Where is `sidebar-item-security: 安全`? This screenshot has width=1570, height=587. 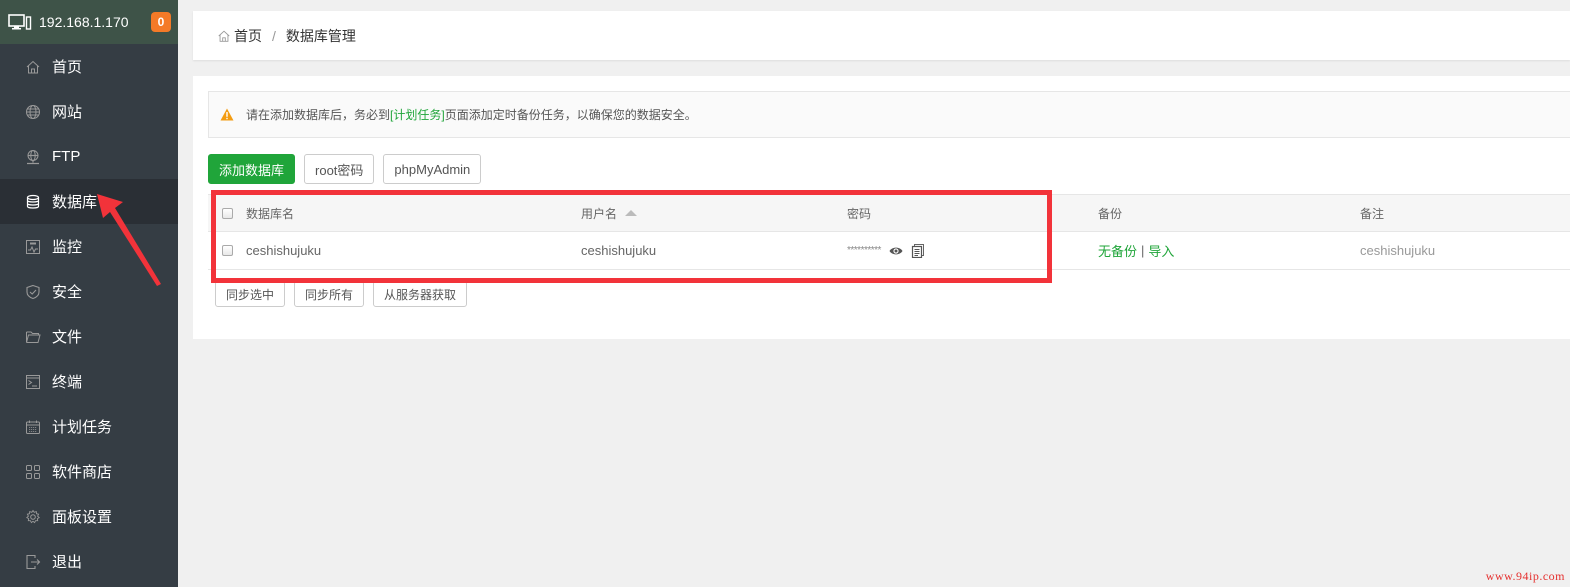 sidebar-item-security: 安全 is located at coordinates (89, 291).